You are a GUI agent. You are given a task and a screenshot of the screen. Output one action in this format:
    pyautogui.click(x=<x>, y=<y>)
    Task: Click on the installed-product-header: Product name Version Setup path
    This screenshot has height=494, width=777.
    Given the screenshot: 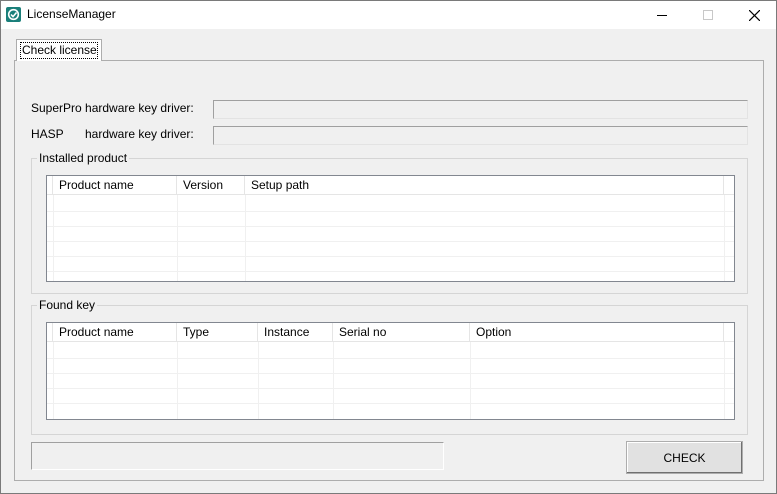 What is the action you would take?
    pyautogui.click(x=390, y=185)
    